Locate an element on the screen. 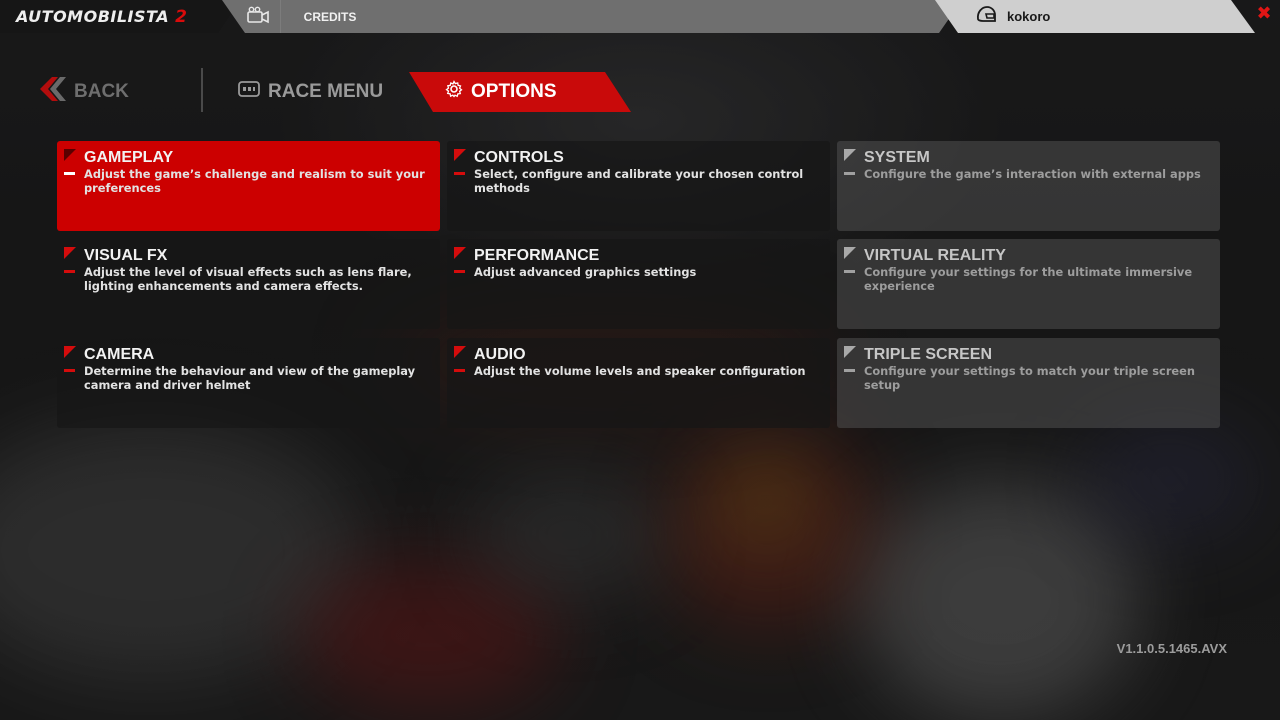 This screenshot has height=720, width=1280. logo-text: AUTOMOBILISTA is located at coordinates (93, 16).